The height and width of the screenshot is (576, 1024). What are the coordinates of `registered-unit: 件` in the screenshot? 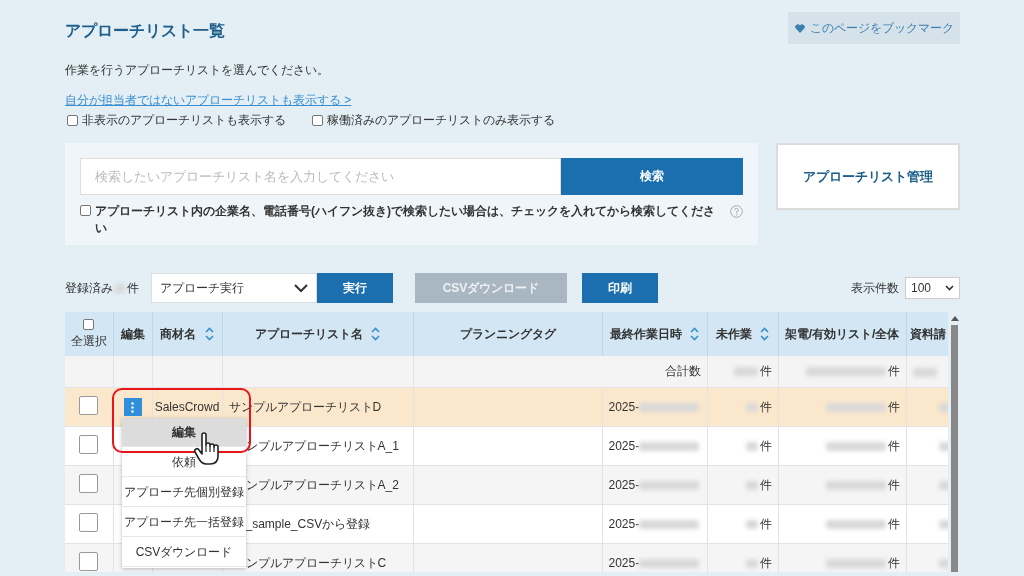 It's located at (133, 288).